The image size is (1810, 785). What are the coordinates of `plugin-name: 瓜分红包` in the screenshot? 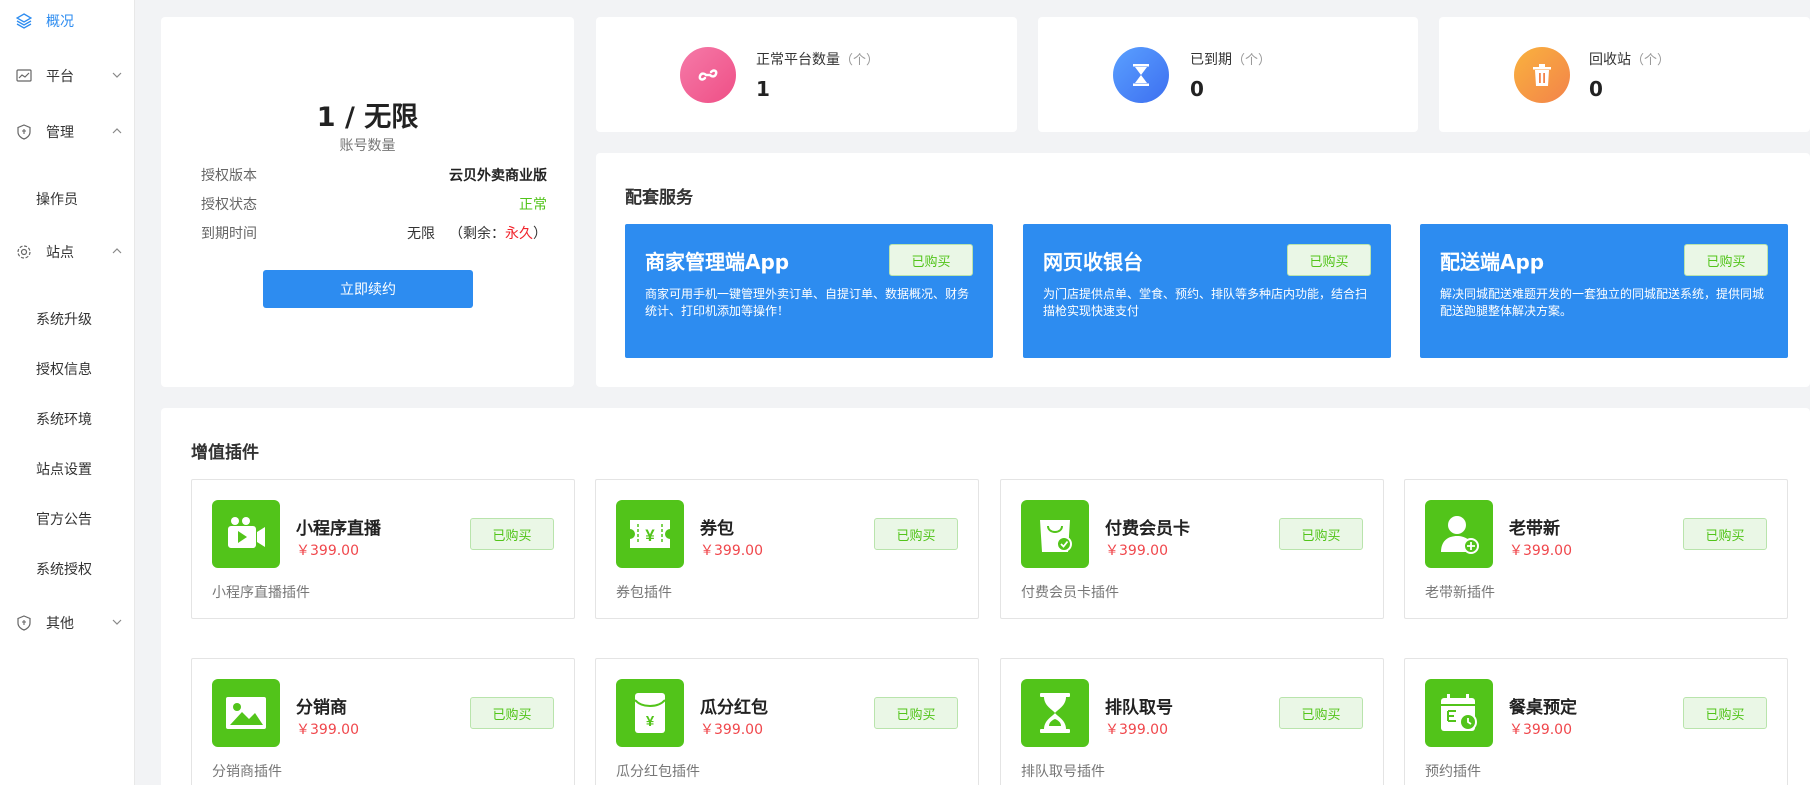 It's located at (734, 705).